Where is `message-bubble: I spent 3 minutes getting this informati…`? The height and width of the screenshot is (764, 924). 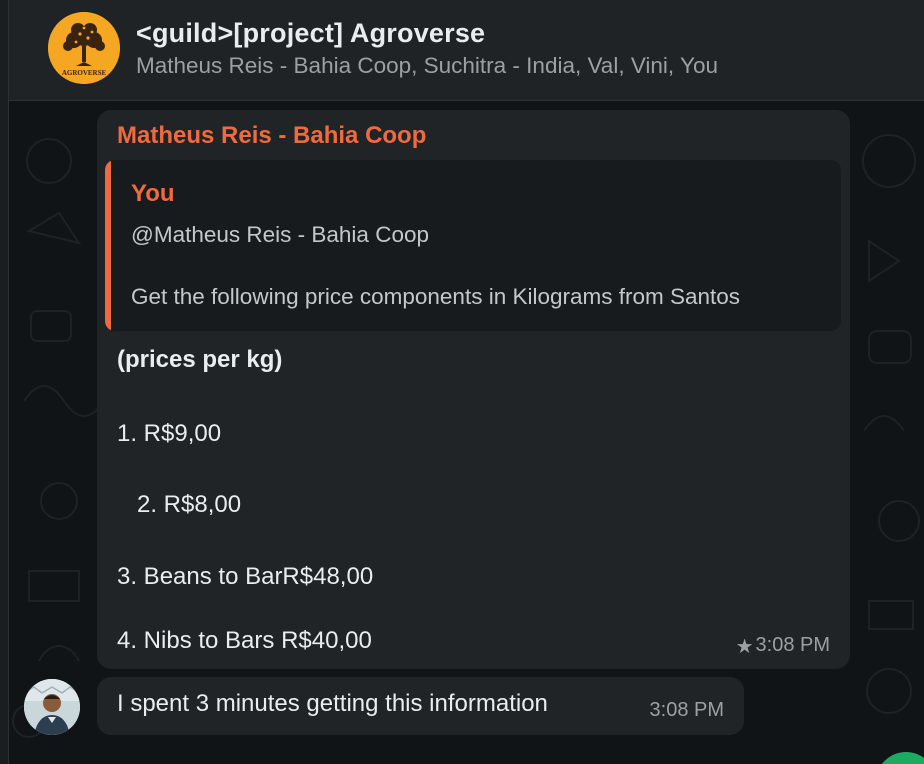 message-bubble: I spent 3 minutes getting this informati… is located at coordinates (420, 706).